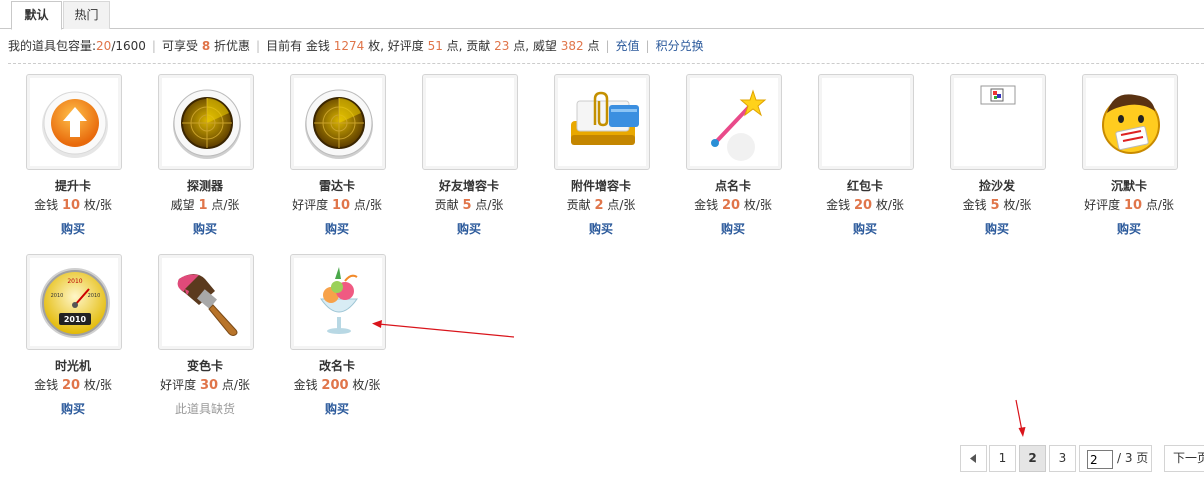 This screenshot has height=481, width=1204. I want to click on page-2-button: 2, so click(1032, 458).